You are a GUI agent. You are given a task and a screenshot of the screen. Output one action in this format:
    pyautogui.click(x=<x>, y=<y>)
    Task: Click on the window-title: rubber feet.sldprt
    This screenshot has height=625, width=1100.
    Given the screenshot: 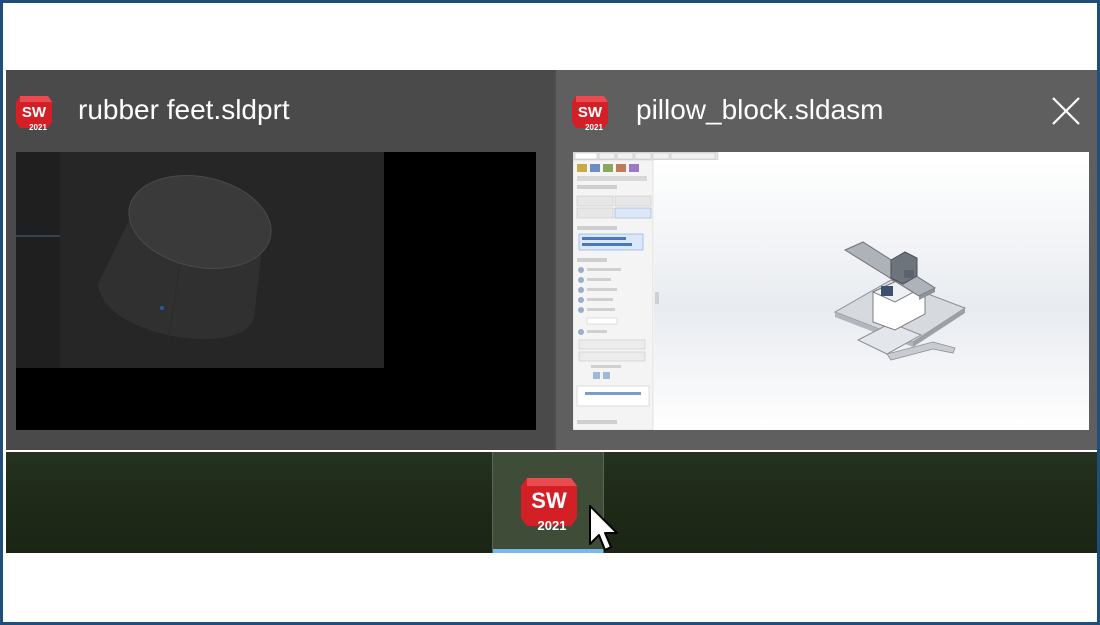 What is the action you would take?
    pyautogui.click(x=184, y=109)
    